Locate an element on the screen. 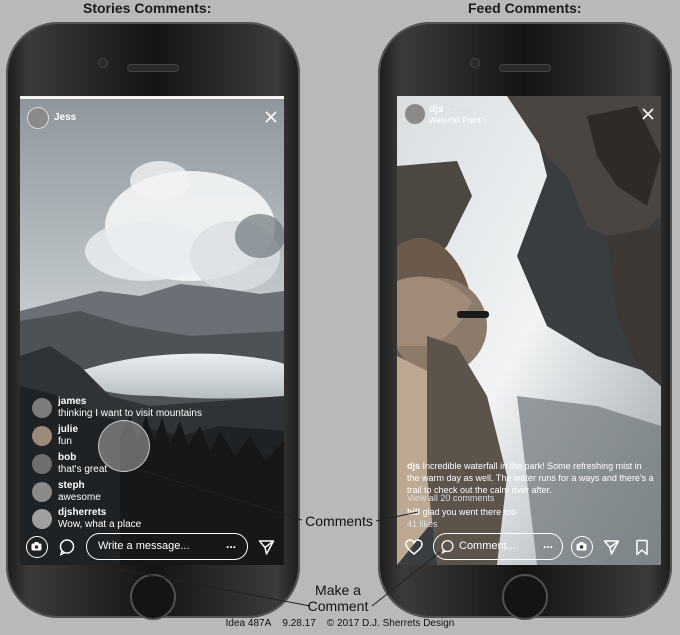  comments-callout-label: Comments is located at coordinates (339, 521).